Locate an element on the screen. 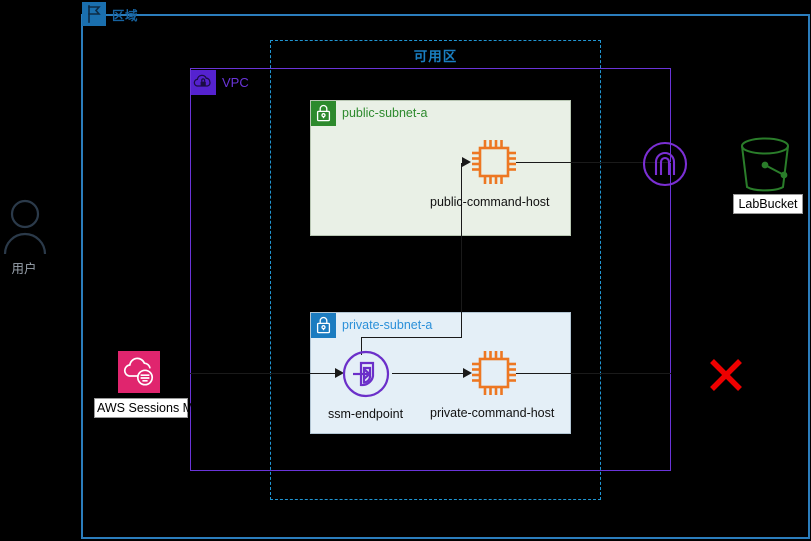  lab-bucket-label: LabBucket is located at coordinates (768, 204).